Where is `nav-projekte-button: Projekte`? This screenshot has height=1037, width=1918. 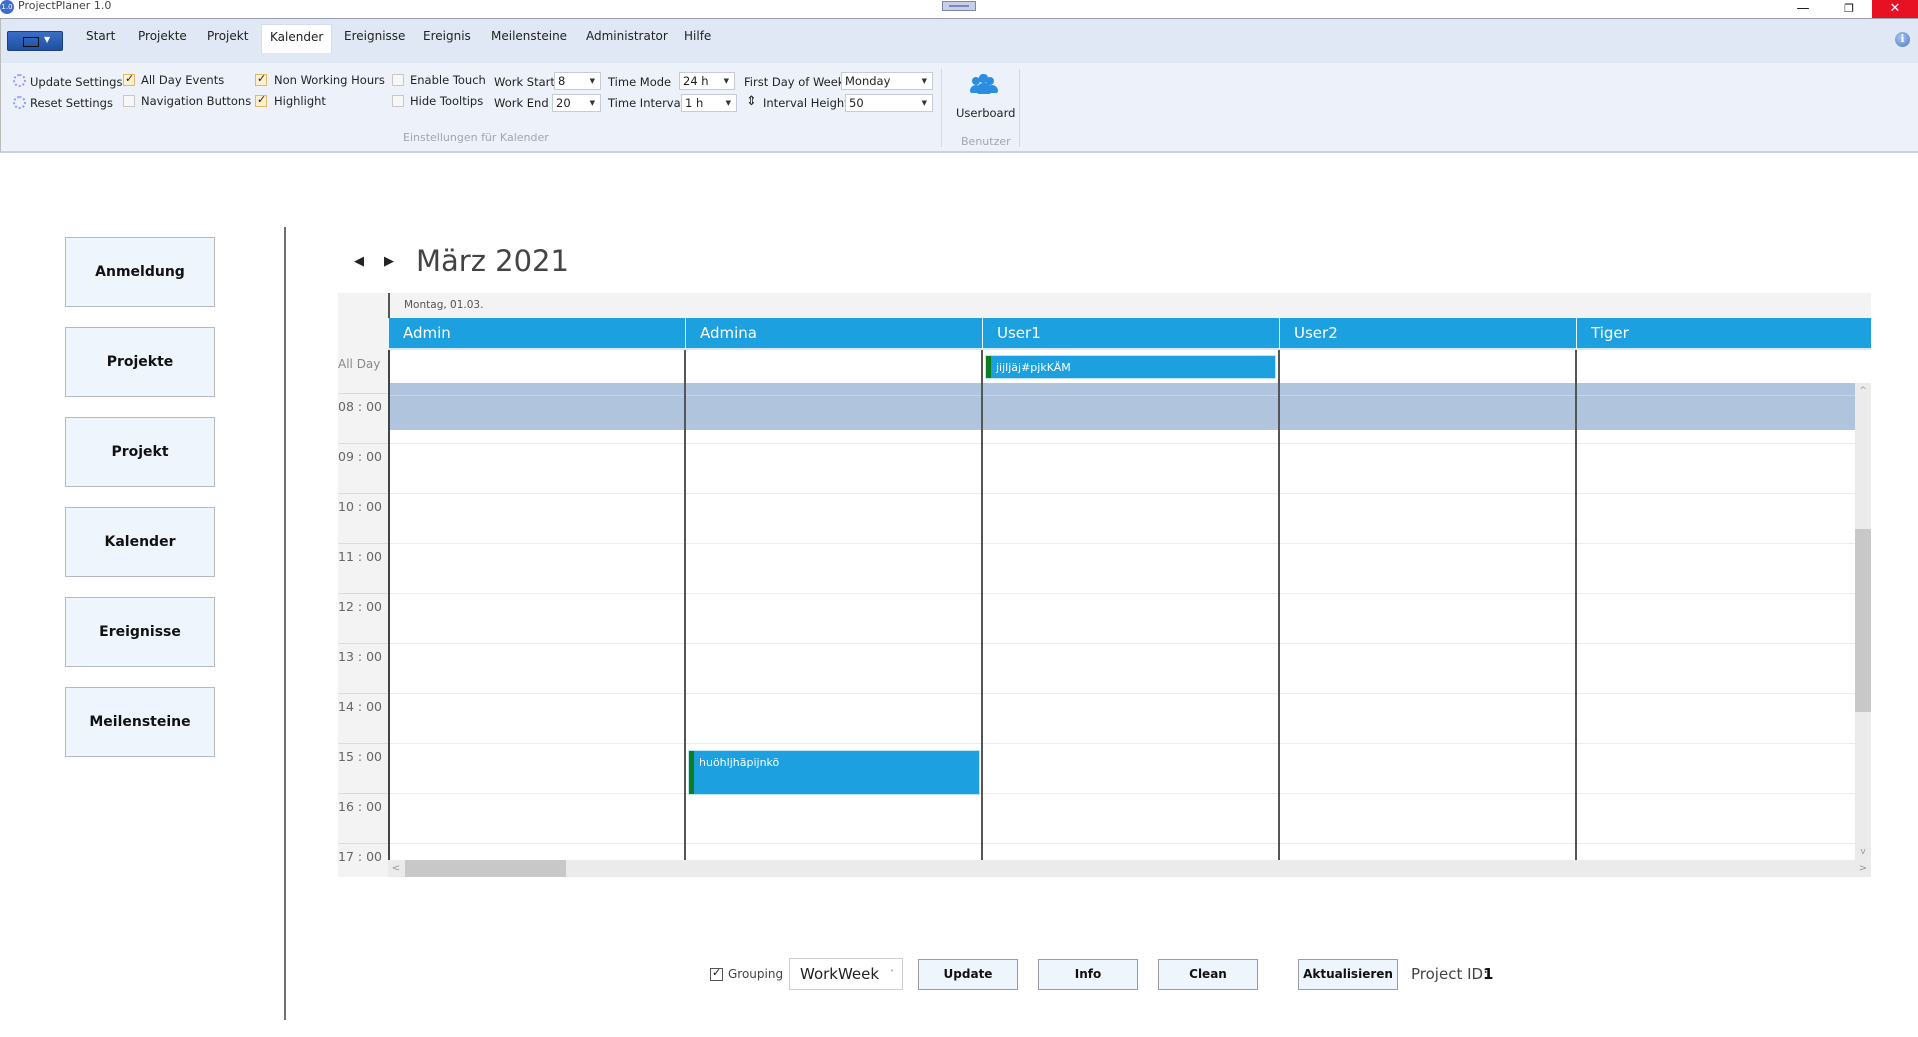 nav-projekte-button: Projekte is located at coordinates (140, 362).